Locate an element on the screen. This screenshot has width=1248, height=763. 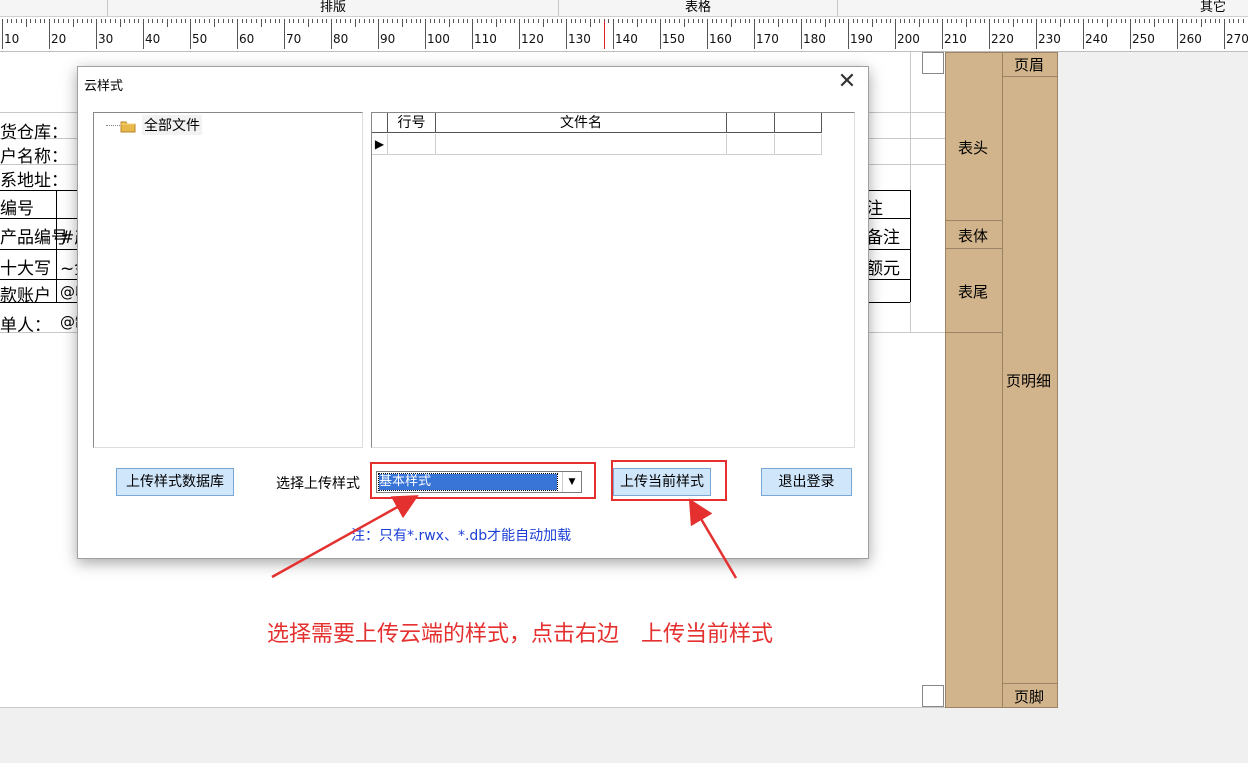
arrow-to-upload-button is located at coordinates (713, 538).